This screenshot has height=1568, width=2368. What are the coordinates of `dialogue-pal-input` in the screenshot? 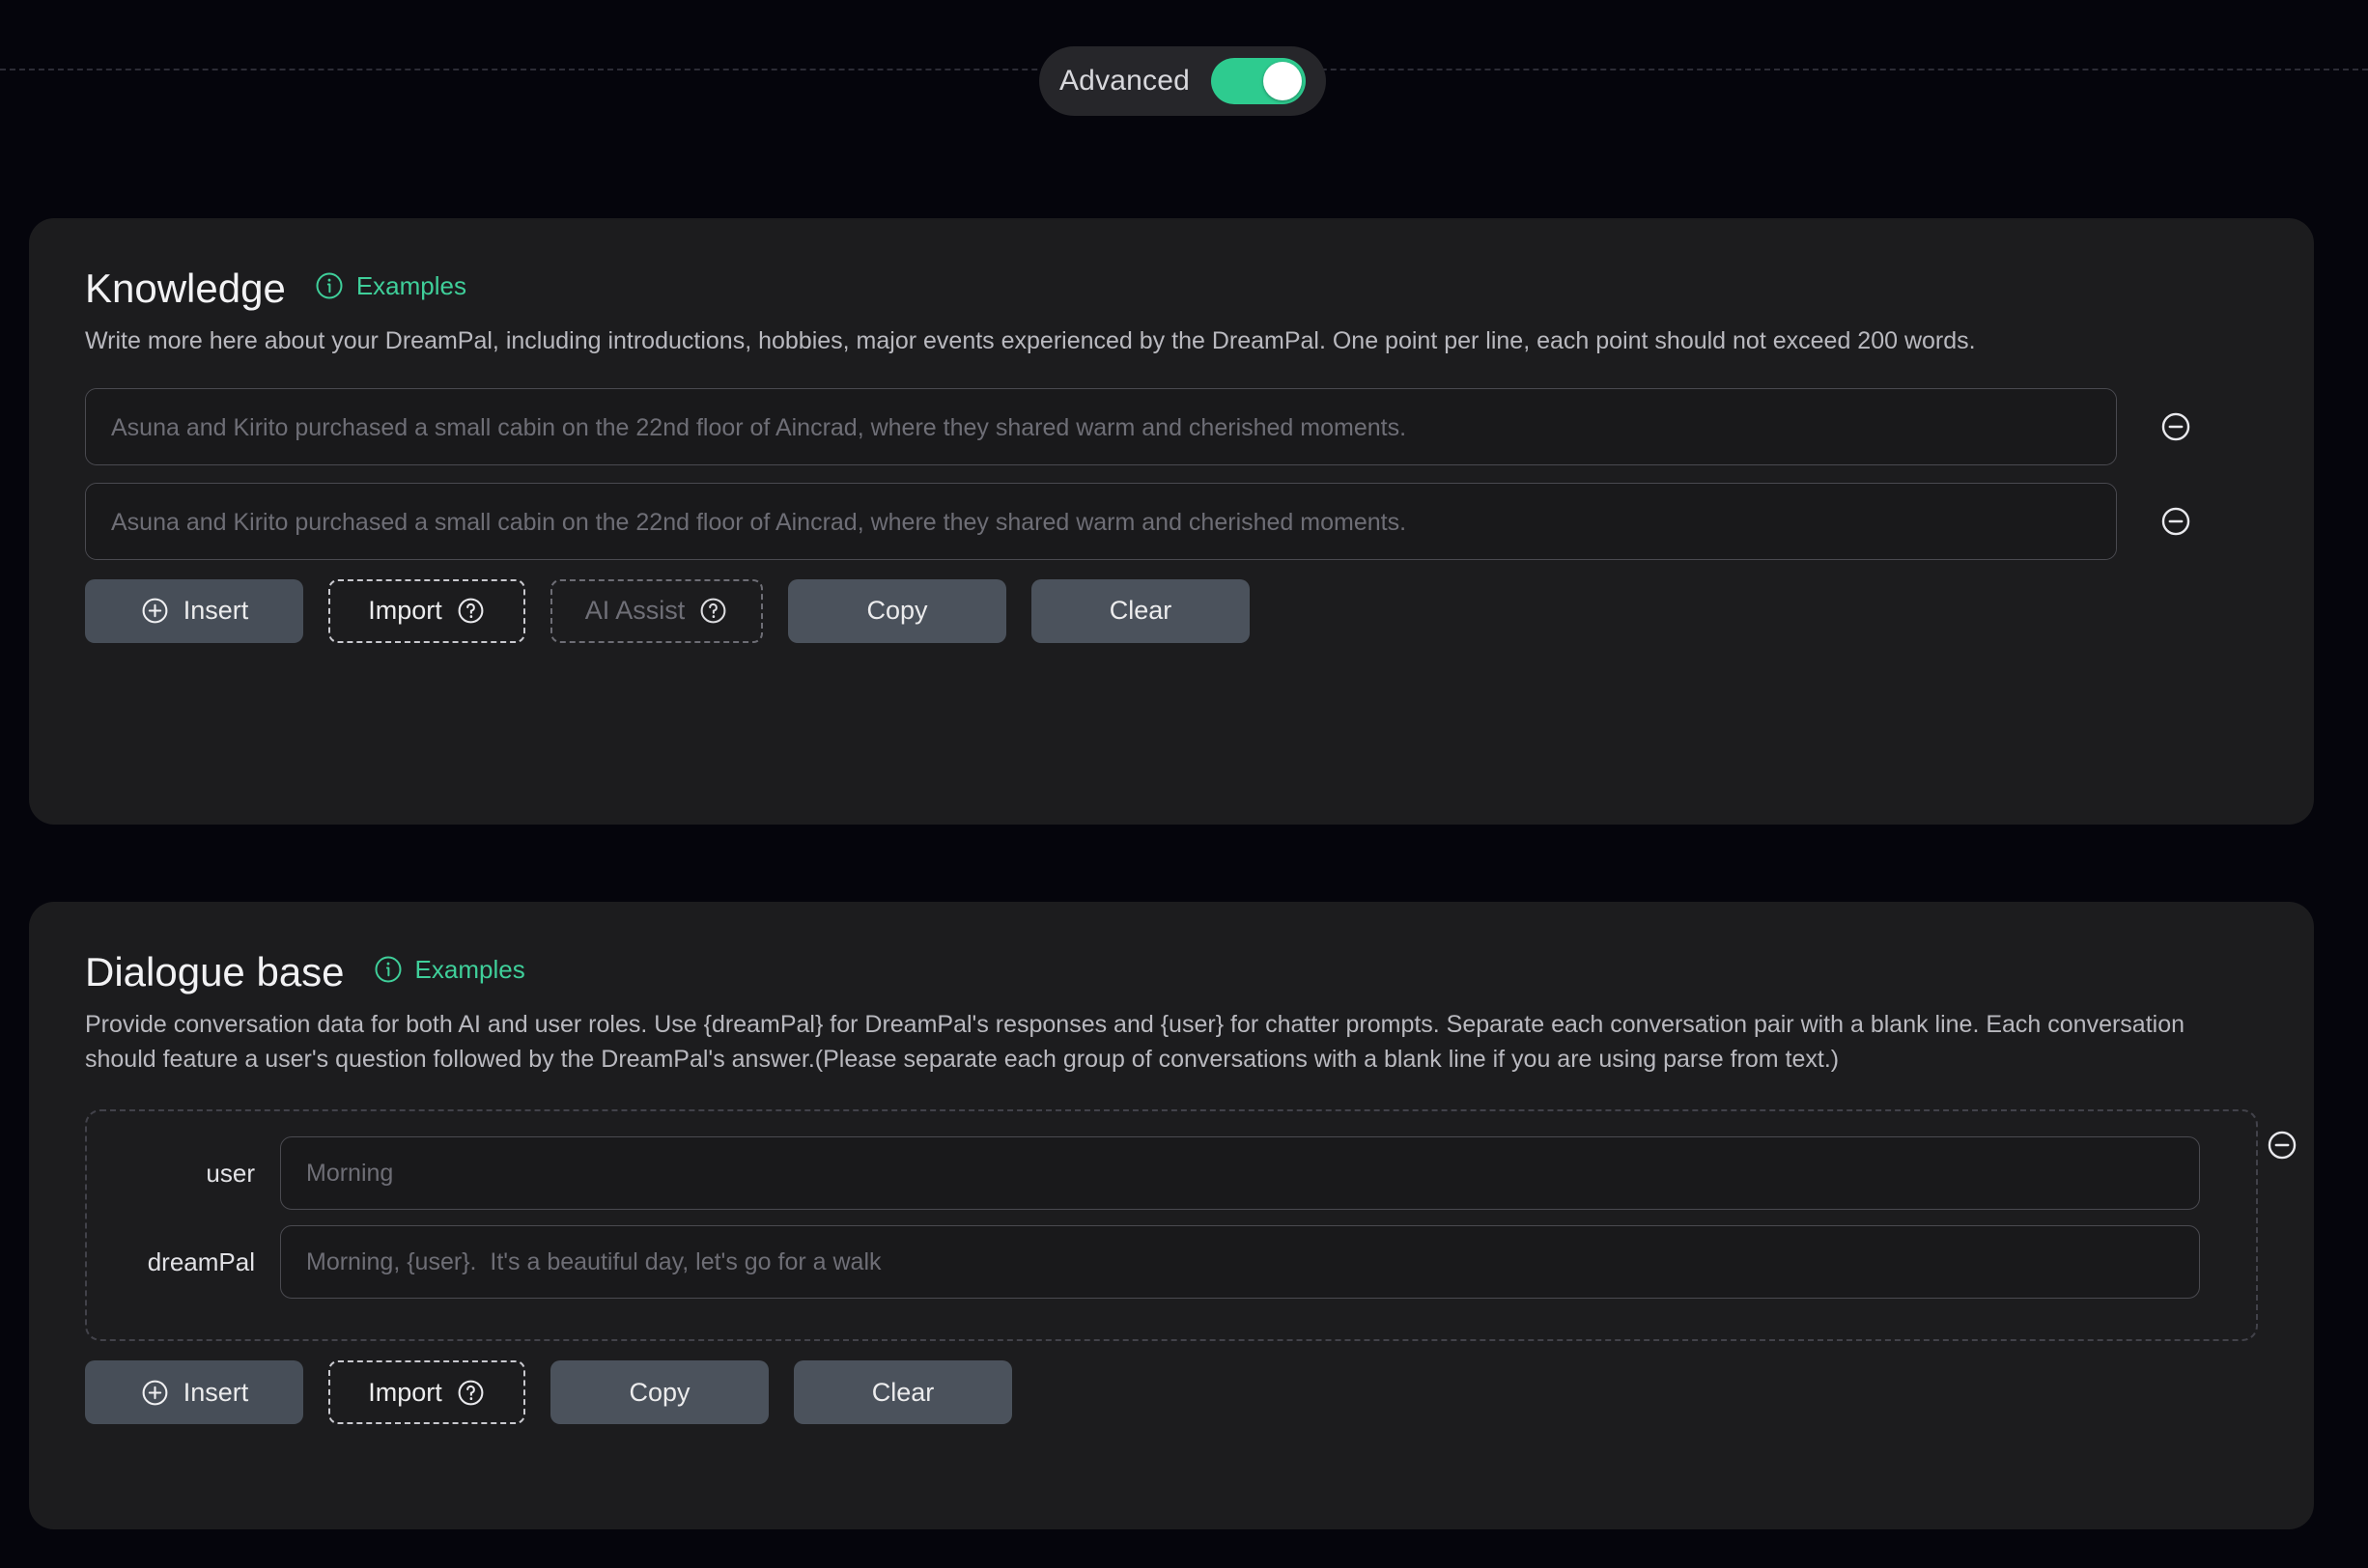 It's located at (1240, 1262).